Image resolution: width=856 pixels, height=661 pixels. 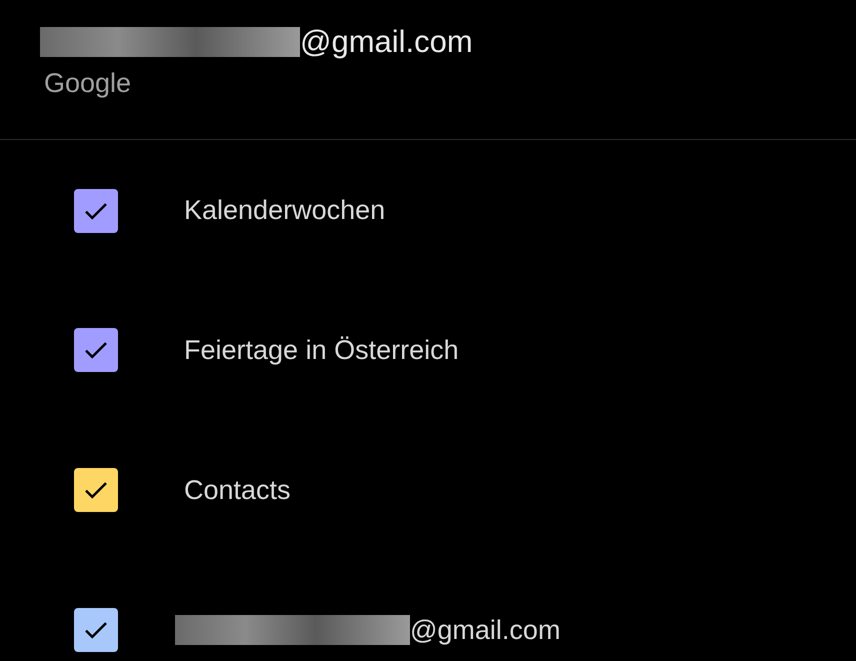 I want to click on account-provider: Google, so click(x=88, y=83).